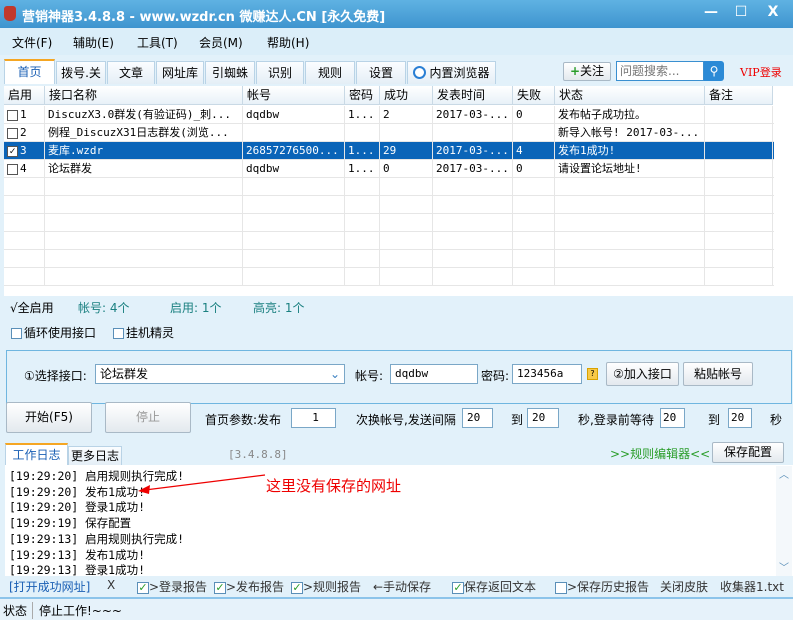  I want to click on login-report-checkbox: ✓>登录报告, so click(172, 586).